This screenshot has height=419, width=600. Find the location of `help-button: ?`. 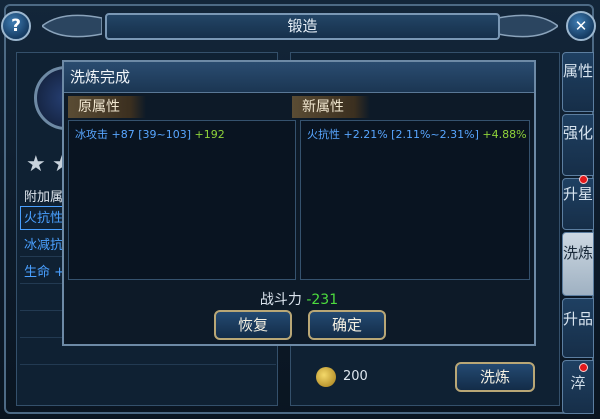

help-button: ? is located at coordinates (16, 26).